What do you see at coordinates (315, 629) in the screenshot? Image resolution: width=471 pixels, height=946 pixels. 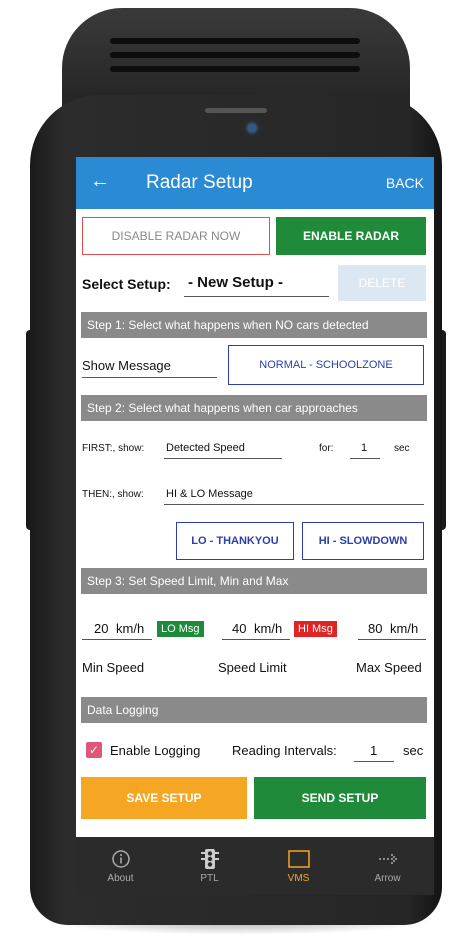 I see `hi-msg-badge: HI Msg` at bounding box center [315, 629].